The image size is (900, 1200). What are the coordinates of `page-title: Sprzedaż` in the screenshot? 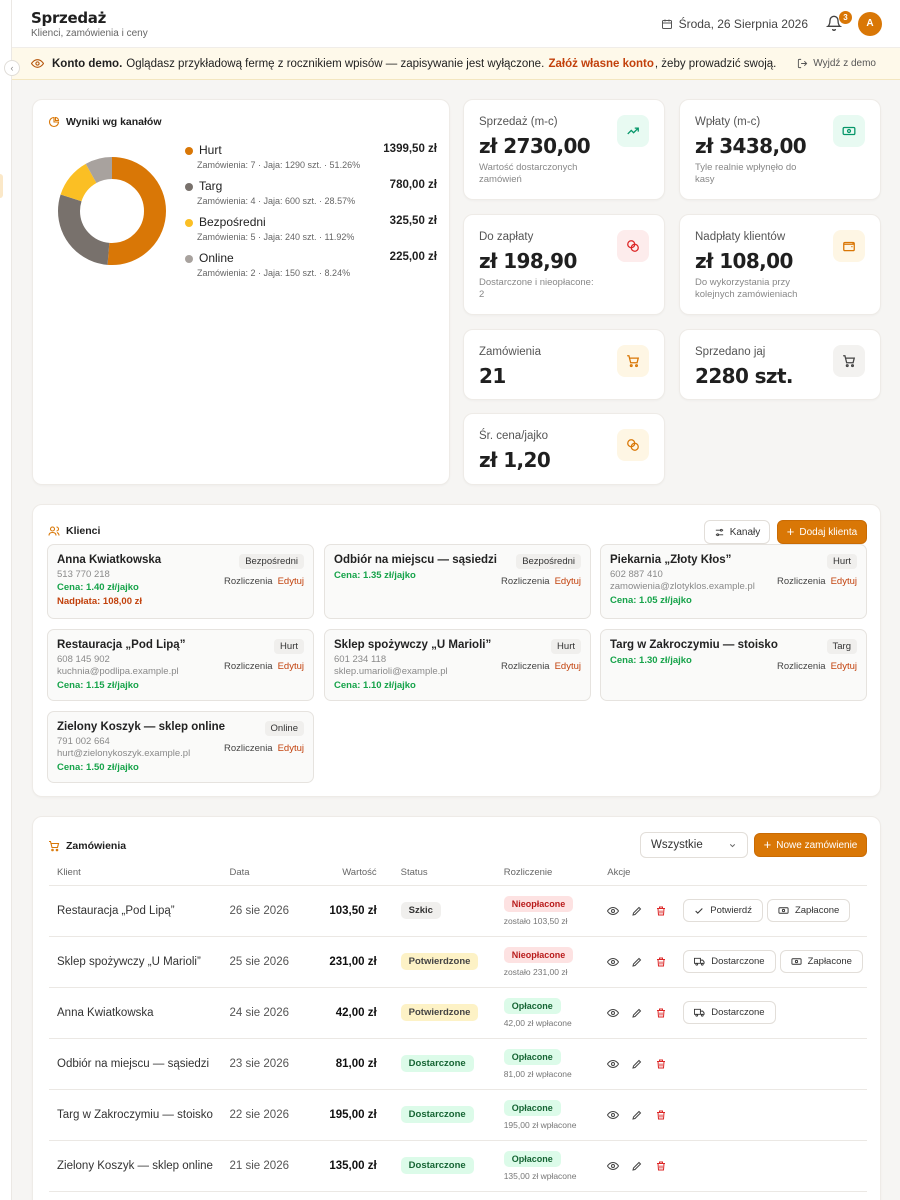 It's located at (69, 18).